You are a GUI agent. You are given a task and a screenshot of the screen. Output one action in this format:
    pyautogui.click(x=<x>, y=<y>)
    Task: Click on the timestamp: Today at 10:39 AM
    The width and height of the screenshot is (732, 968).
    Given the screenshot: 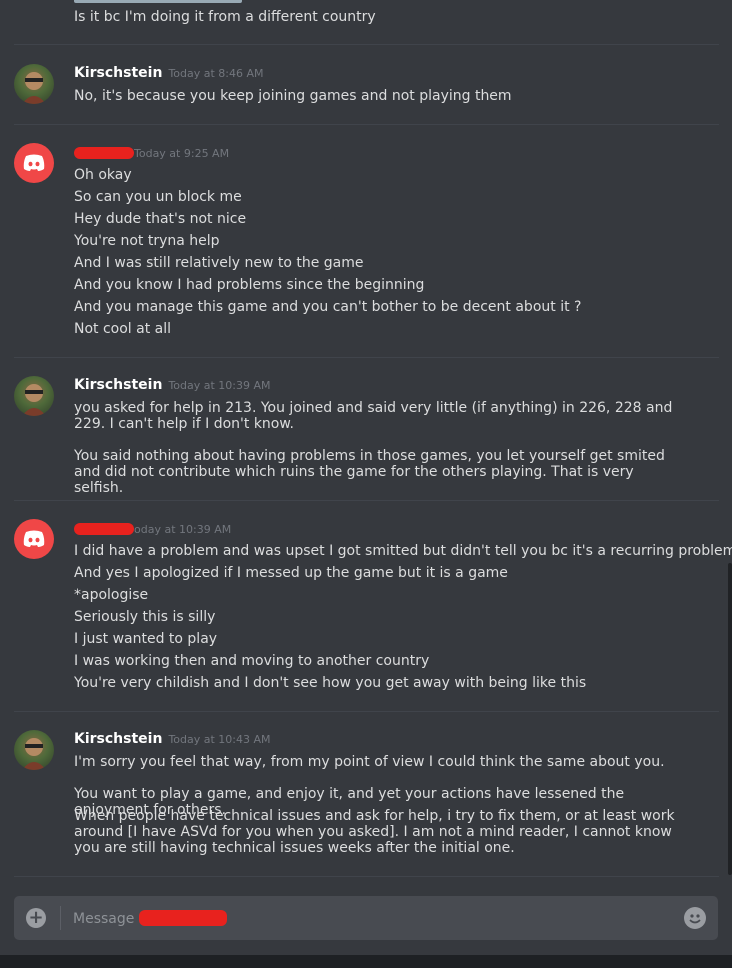 What is the action you would take?
    pyautogui.click(x=219, y=385)
    